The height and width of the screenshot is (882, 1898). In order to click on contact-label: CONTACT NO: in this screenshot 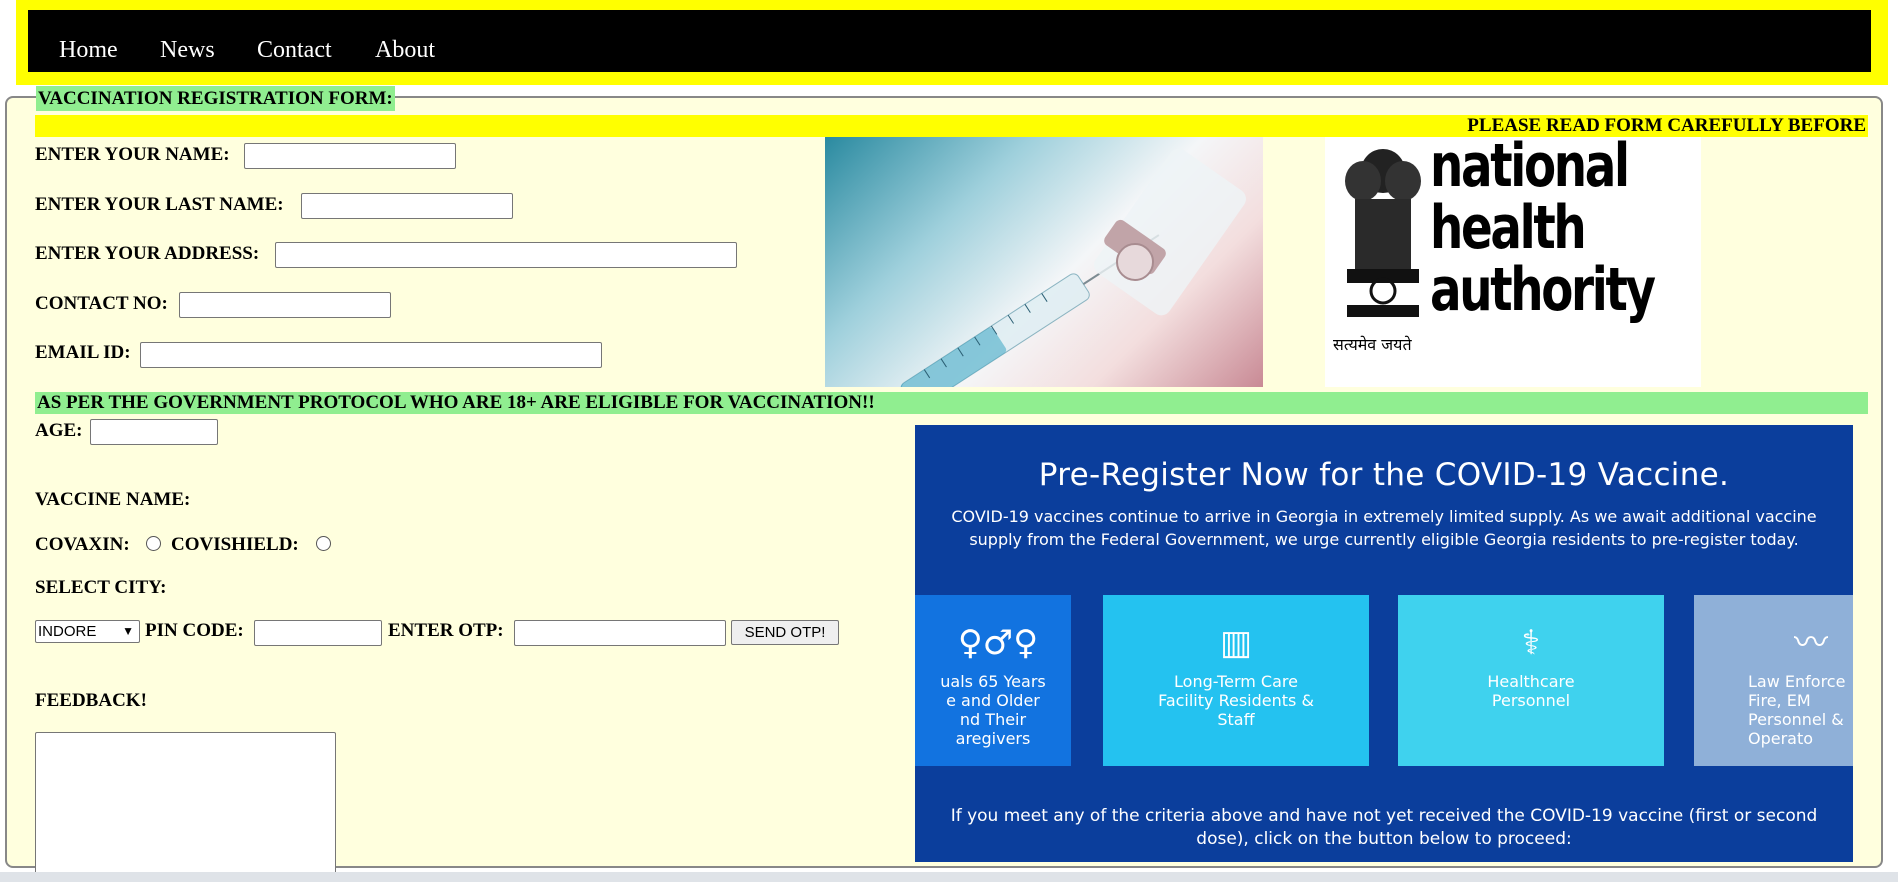, I will do `click(101, 303)`.